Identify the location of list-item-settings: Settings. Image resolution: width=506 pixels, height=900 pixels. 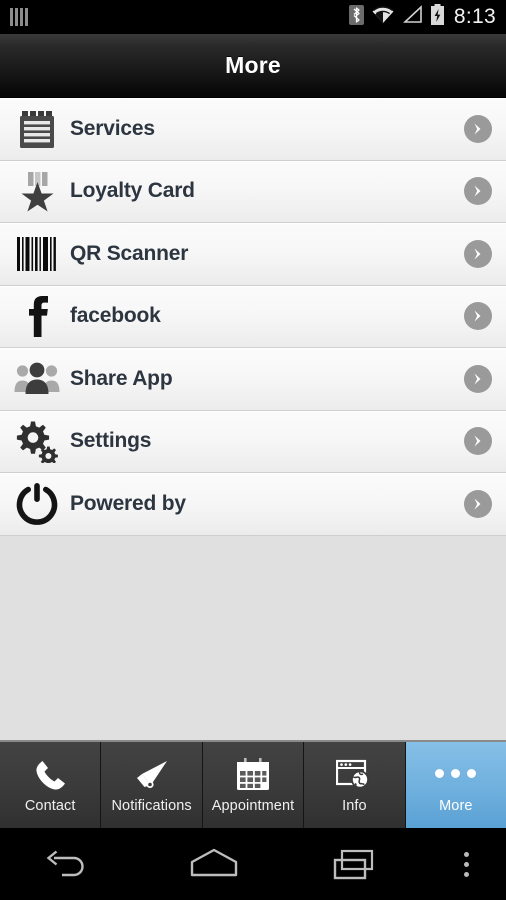
(253, 441).